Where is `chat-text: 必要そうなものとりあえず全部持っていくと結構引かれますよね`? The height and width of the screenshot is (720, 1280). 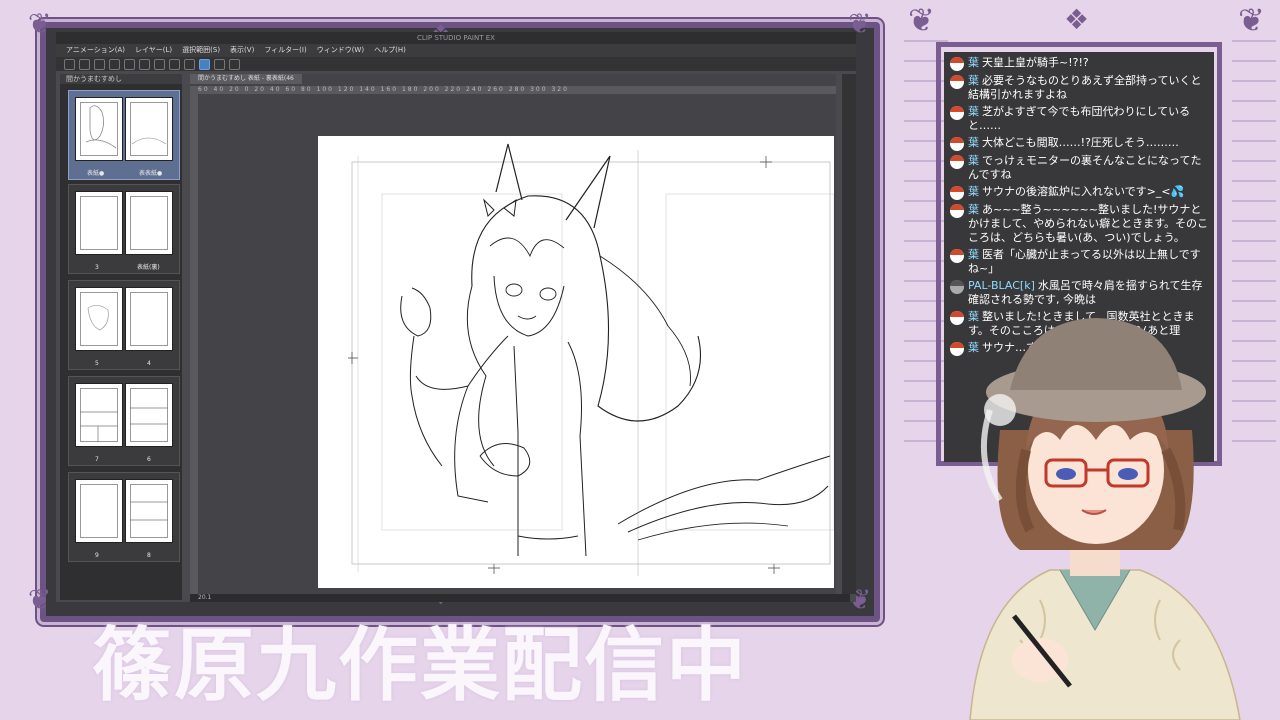 chat-text: 必要そうなものとりあえず全部持っていくと結構引かれますよね is located at coordinates (1085, 87).